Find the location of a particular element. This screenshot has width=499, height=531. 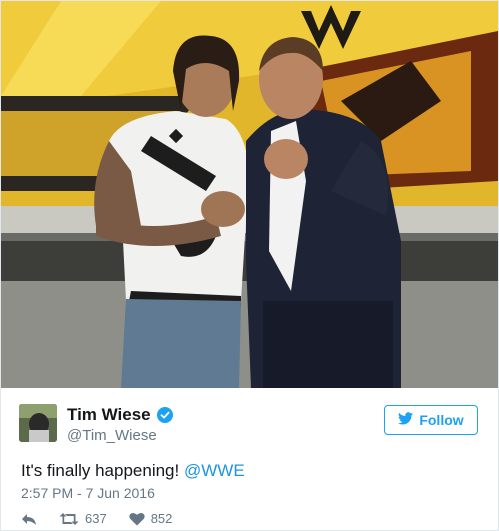

mention-link: @WWE is located at coordinates (214, 470).